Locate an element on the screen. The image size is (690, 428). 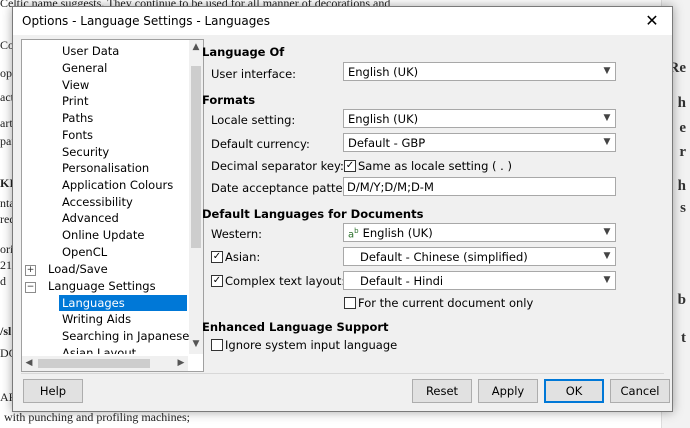
user-interface-value: English (UK) is located at coordinates (383, 72).